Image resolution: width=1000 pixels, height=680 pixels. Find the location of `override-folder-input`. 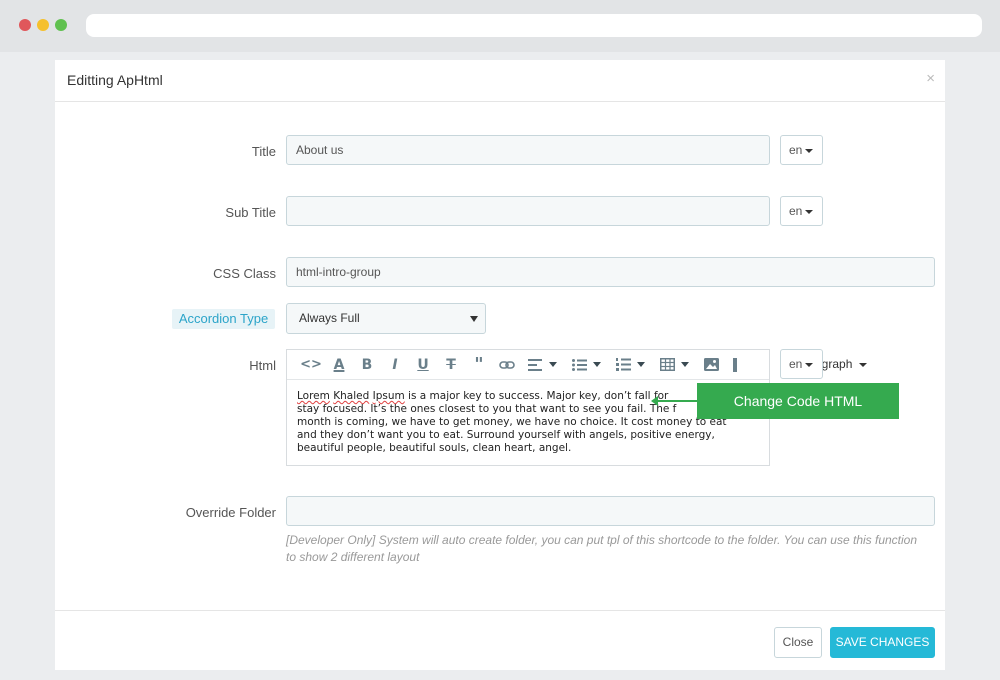

override-folder-input is located at coordinates (610, 511).